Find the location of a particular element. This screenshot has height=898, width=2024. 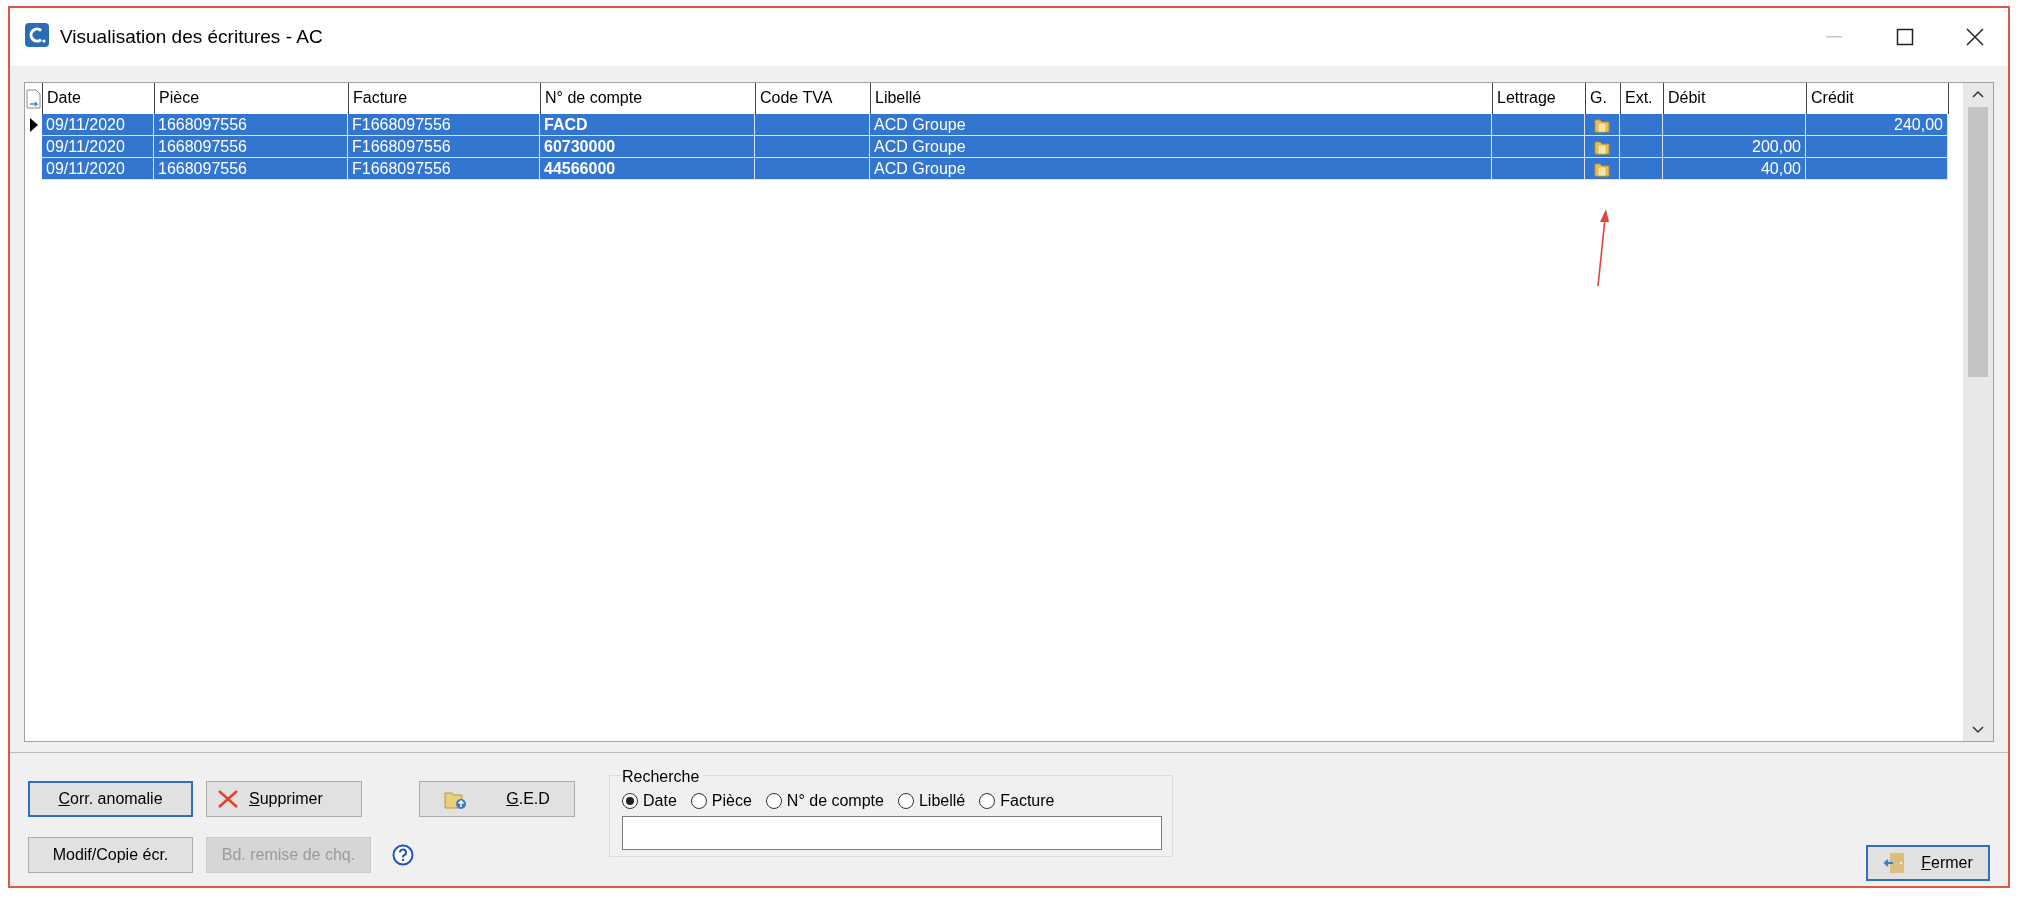

table-row: 09/11/2020 1668097556 F1668097556 FACD ACD Groupe 240,00 is located at coordinates (995, 125).